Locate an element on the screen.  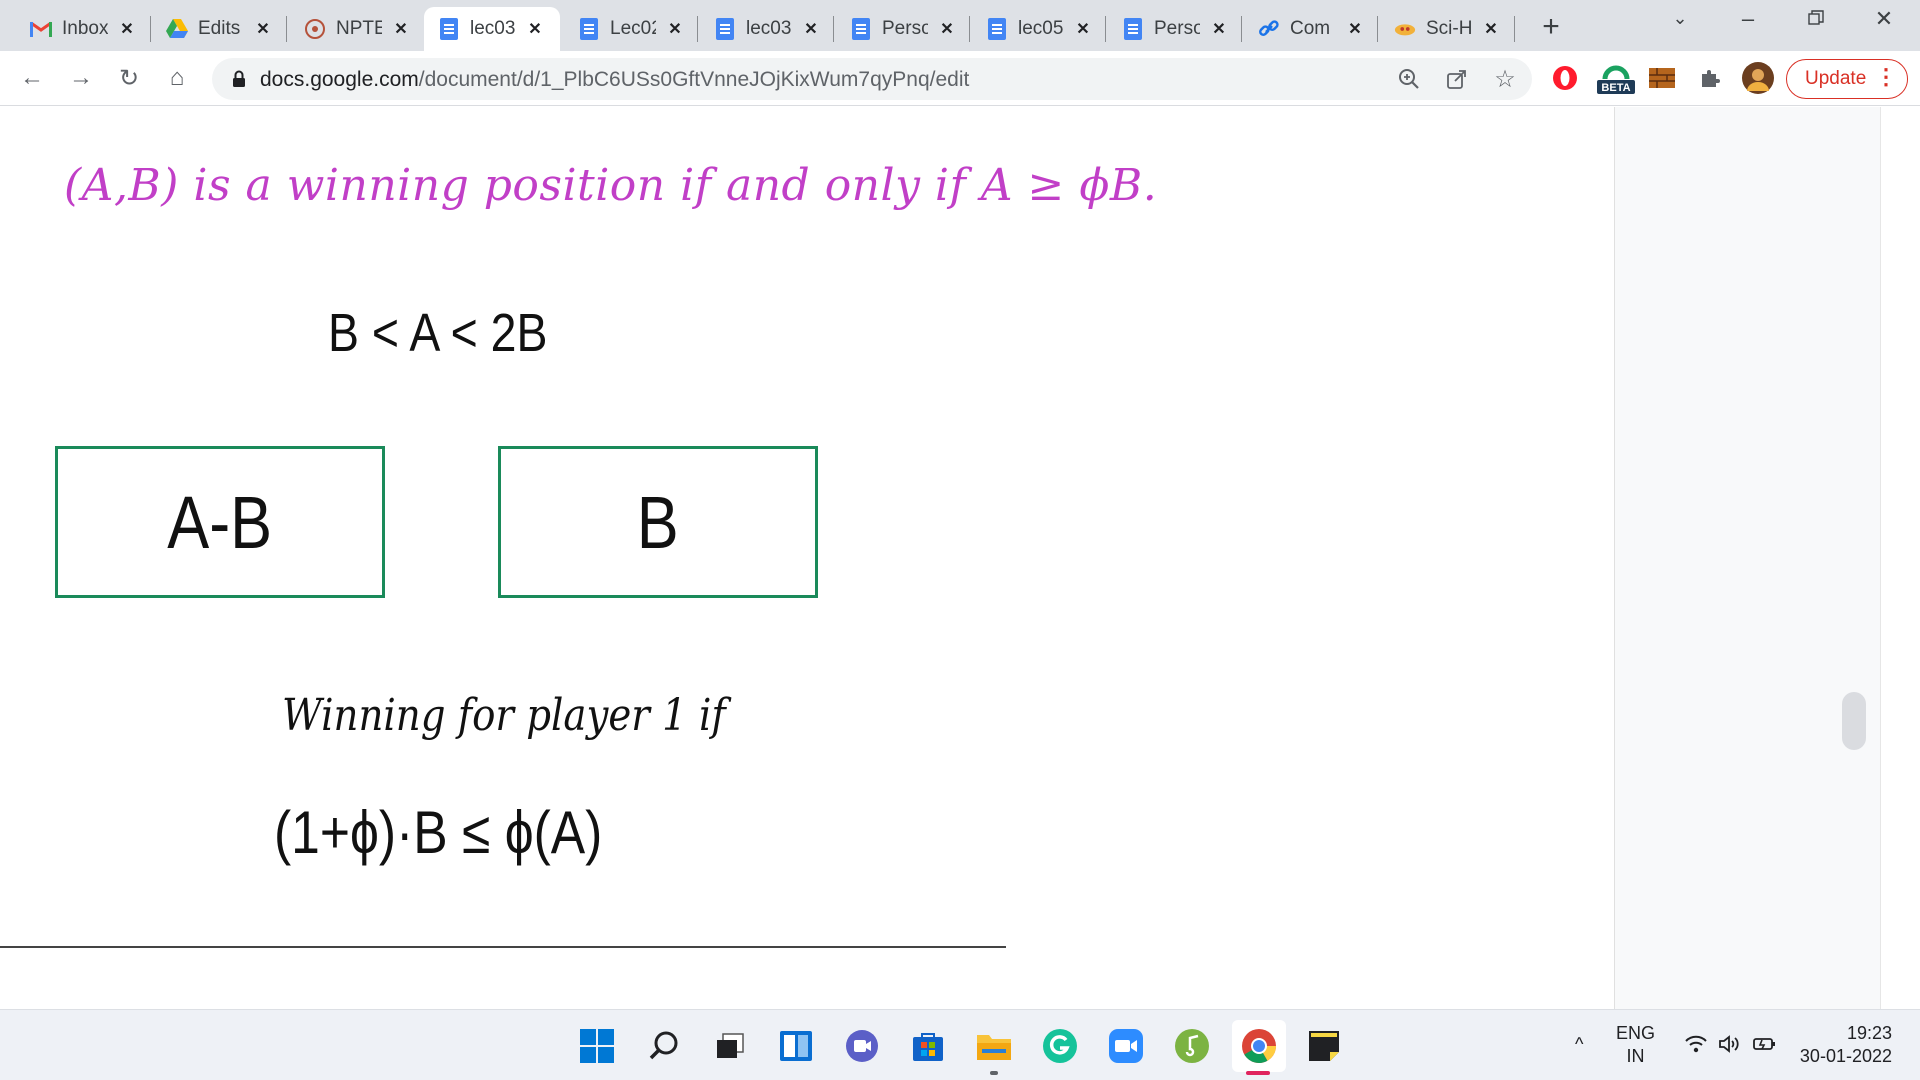
update-button: Update ⋮ is located at coordinates (1847, 79).